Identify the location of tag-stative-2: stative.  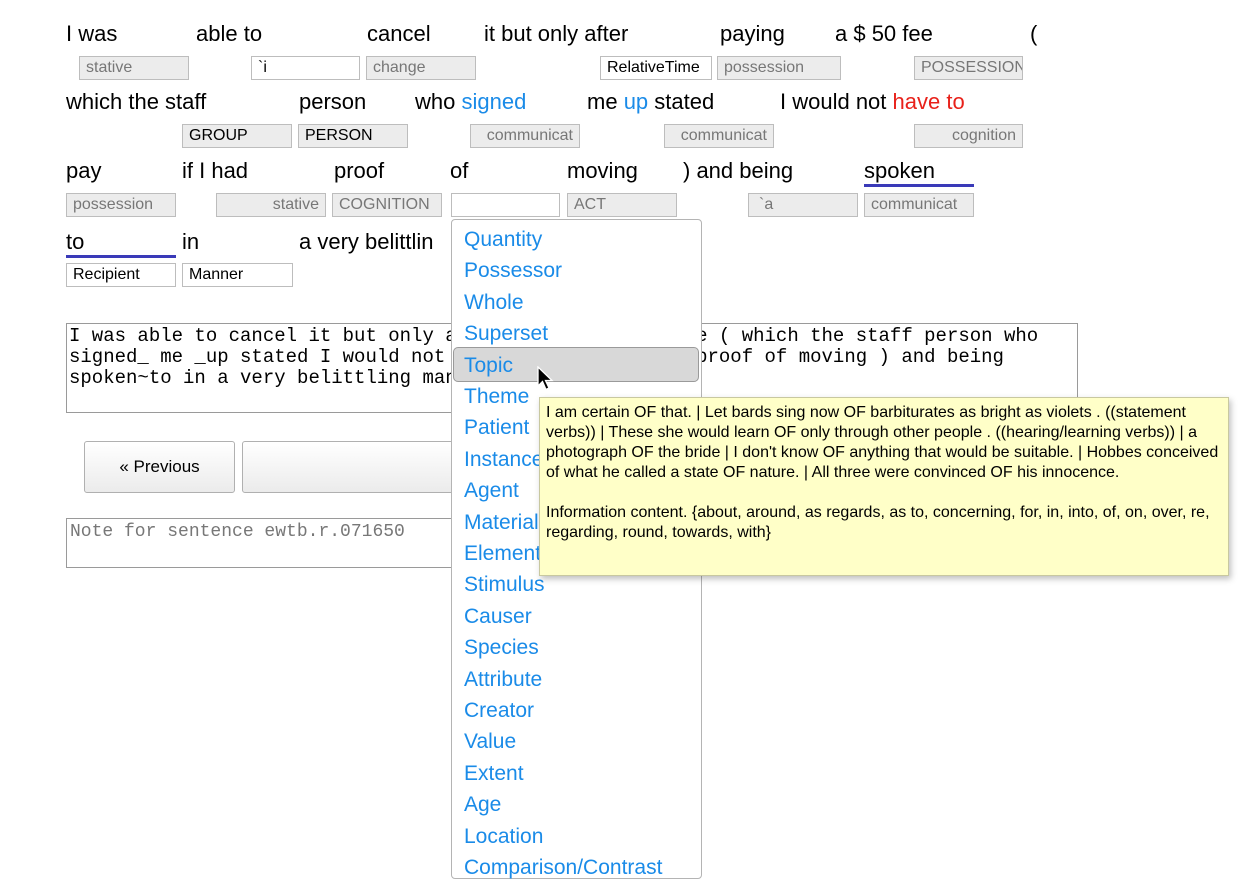
(271, 205).